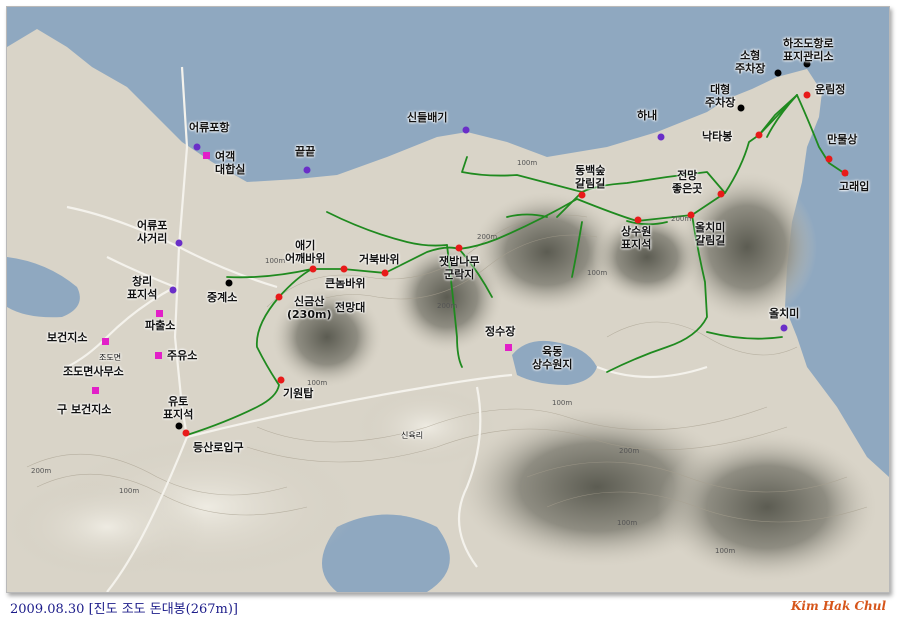 The image size is (900, 625). Describe the element at coordinates (152, 232) in the screenshot. I see `label-eoryupo-crossroad: 어류포 사거리` at that location.